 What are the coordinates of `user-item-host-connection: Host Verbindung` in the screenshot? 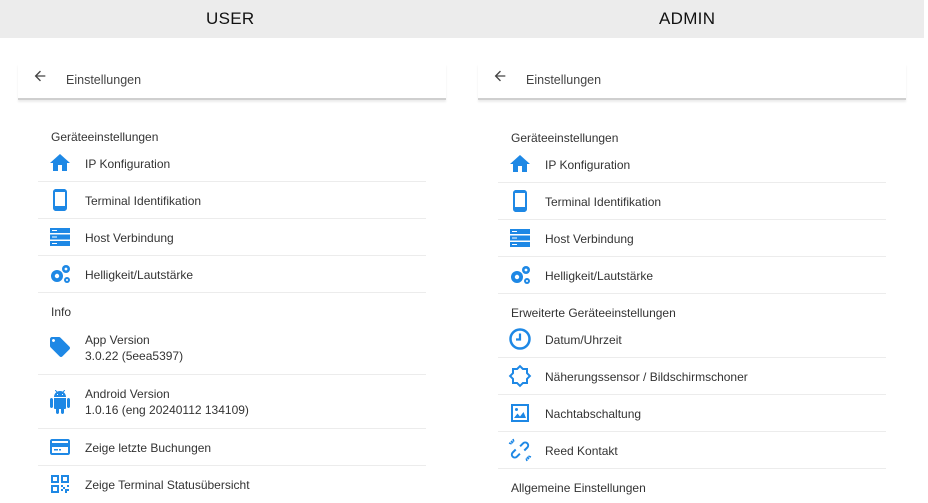 It's located at (232, 237).